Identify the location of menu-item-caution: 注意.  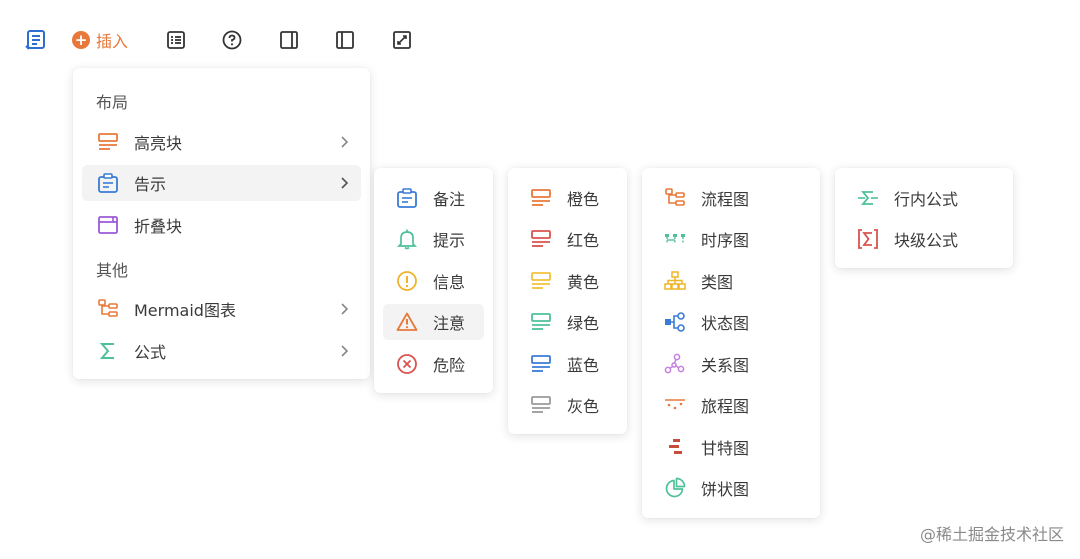
(433, 322).